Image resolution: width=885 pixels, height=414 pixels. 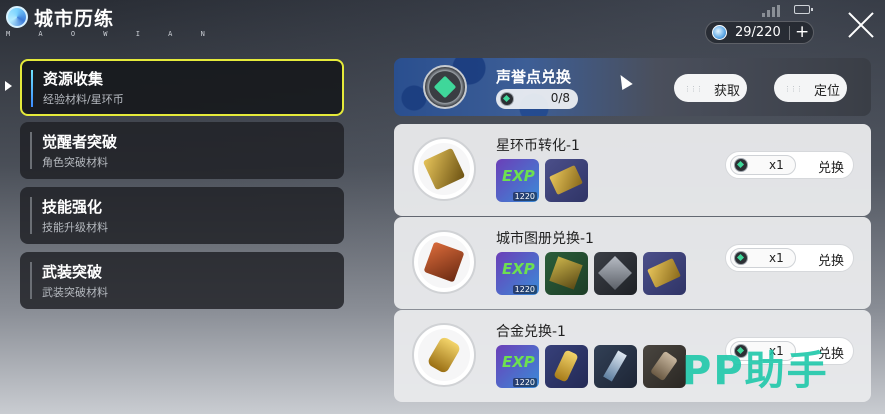 What do you see at coordinates (861, 25) in the screenshot?
I see `close-button` at bounding box center [861, 25].